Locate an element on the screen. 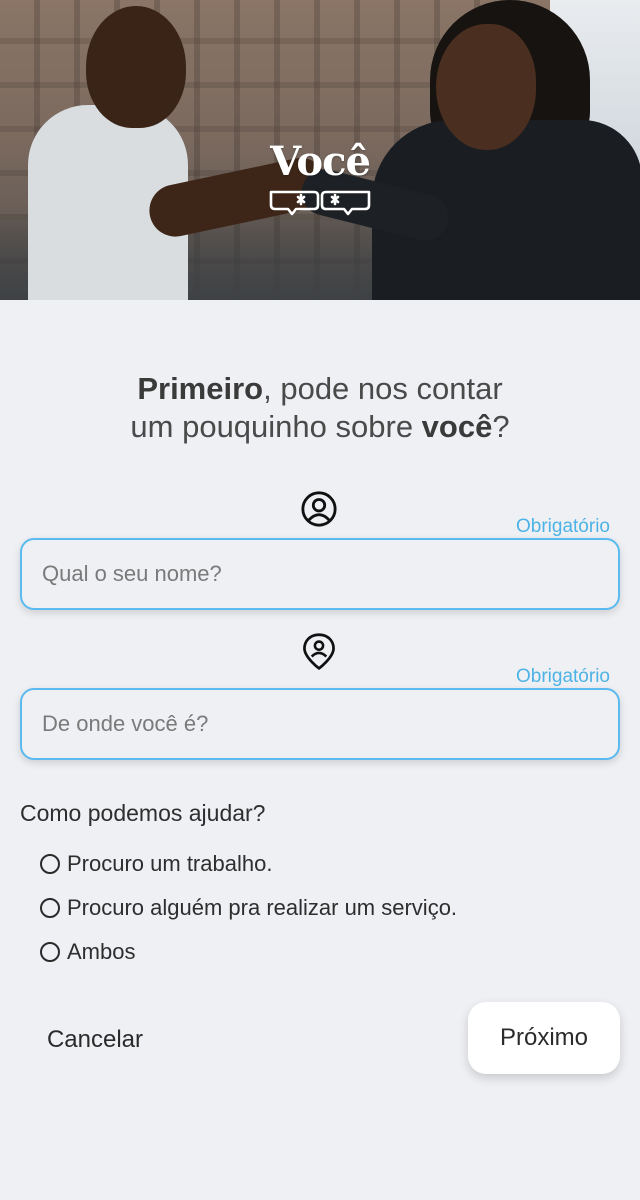 Image resolution: width=640 pixels, height=1200 pixels. headline-line2-start: um pouquinho sobre is located at coordinates (276, 426).